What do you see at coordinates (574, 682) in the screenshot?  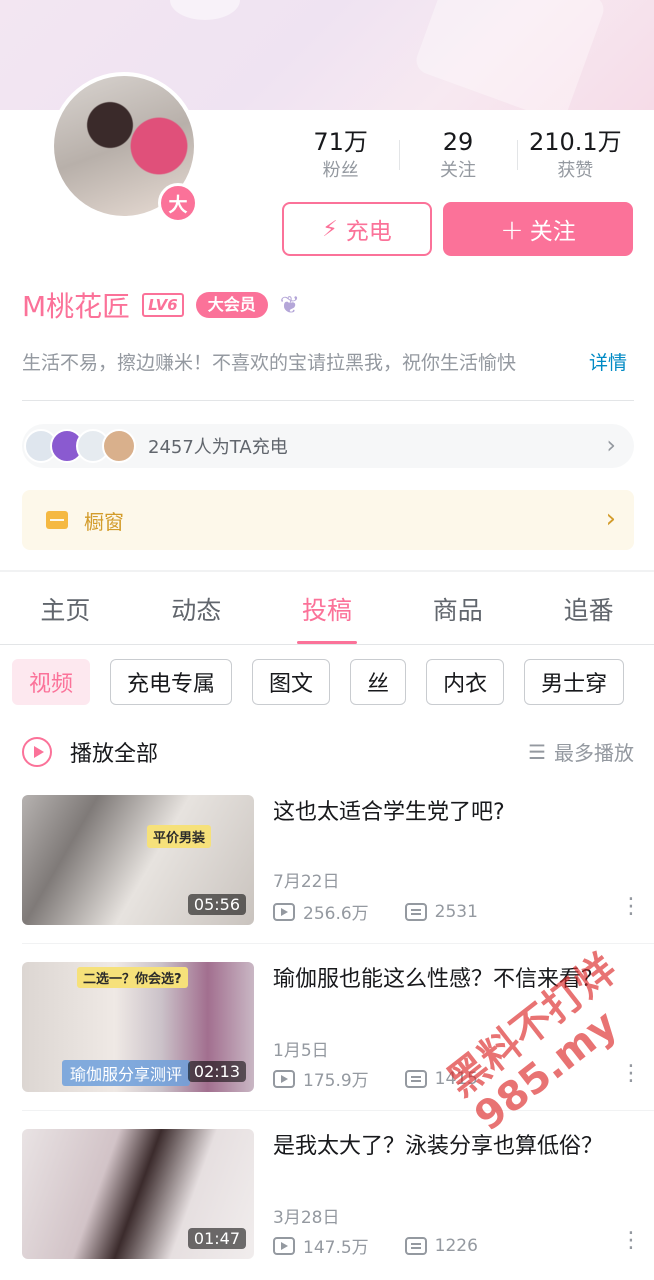 I see `chip-menswear: 男士穿` at bounding box center [574, 682].